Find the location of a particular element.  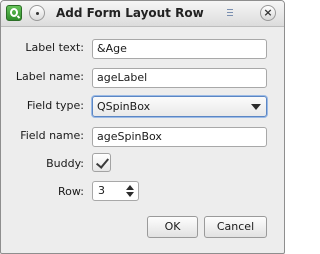

buddy-label: Buddy: is located at coordinates (65, 163).